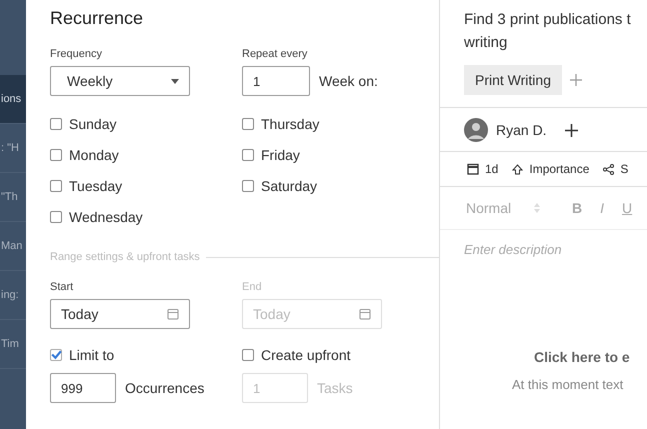 The height and width of the screenshot is (429, 647). I want to click on unit-label: Occurrences, so click(164, 388).